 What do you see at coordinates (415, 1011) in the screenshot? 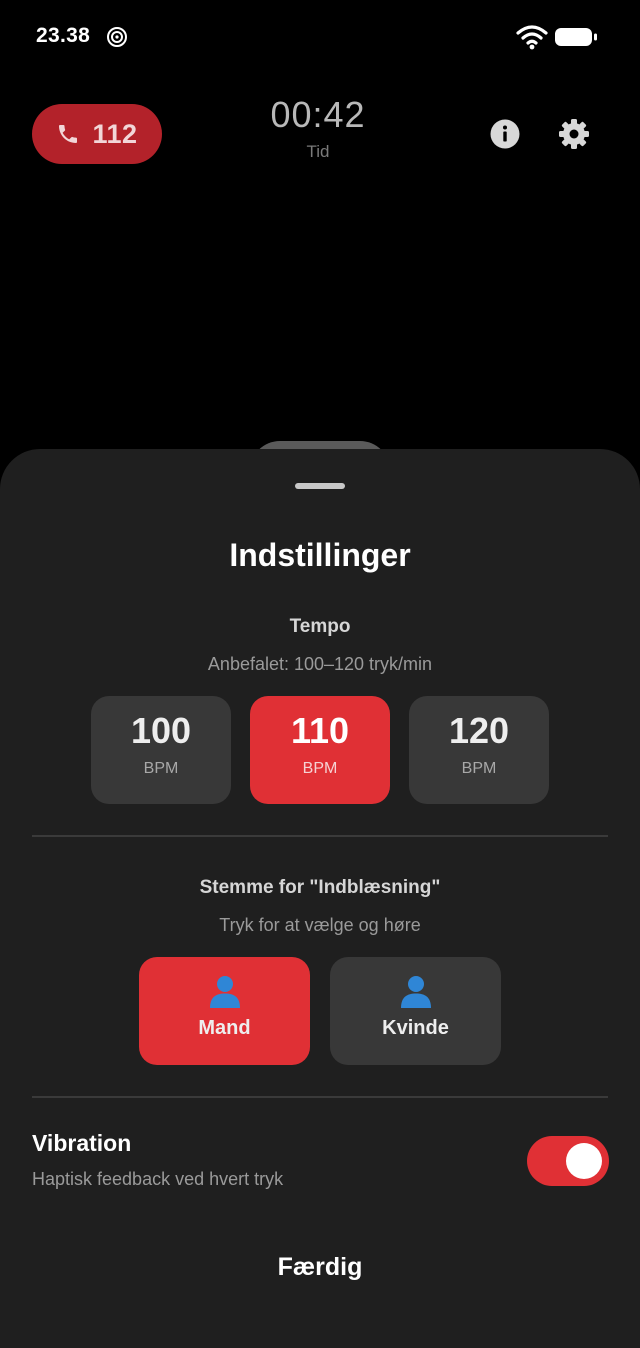
I see `voice-option-kvinde: Kvinde` at bounding box center [415, 1011].